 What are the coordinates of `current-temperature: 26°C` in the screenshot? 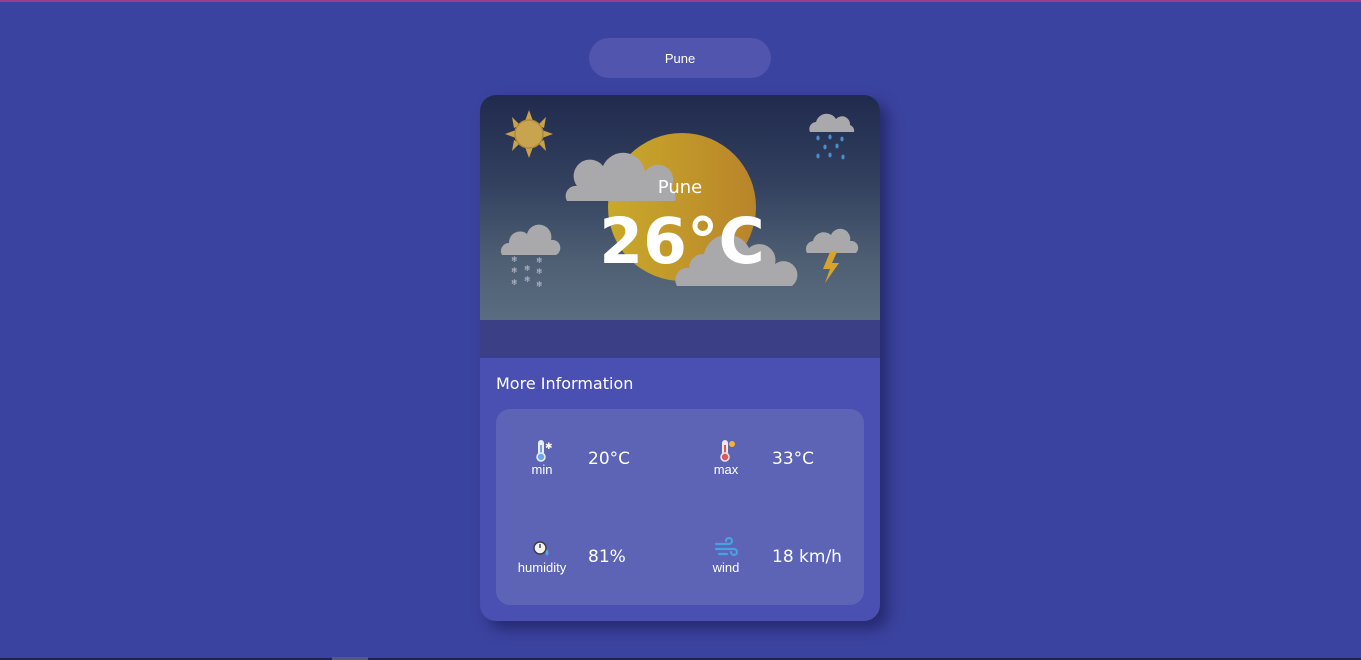 It's located at (682, 241).